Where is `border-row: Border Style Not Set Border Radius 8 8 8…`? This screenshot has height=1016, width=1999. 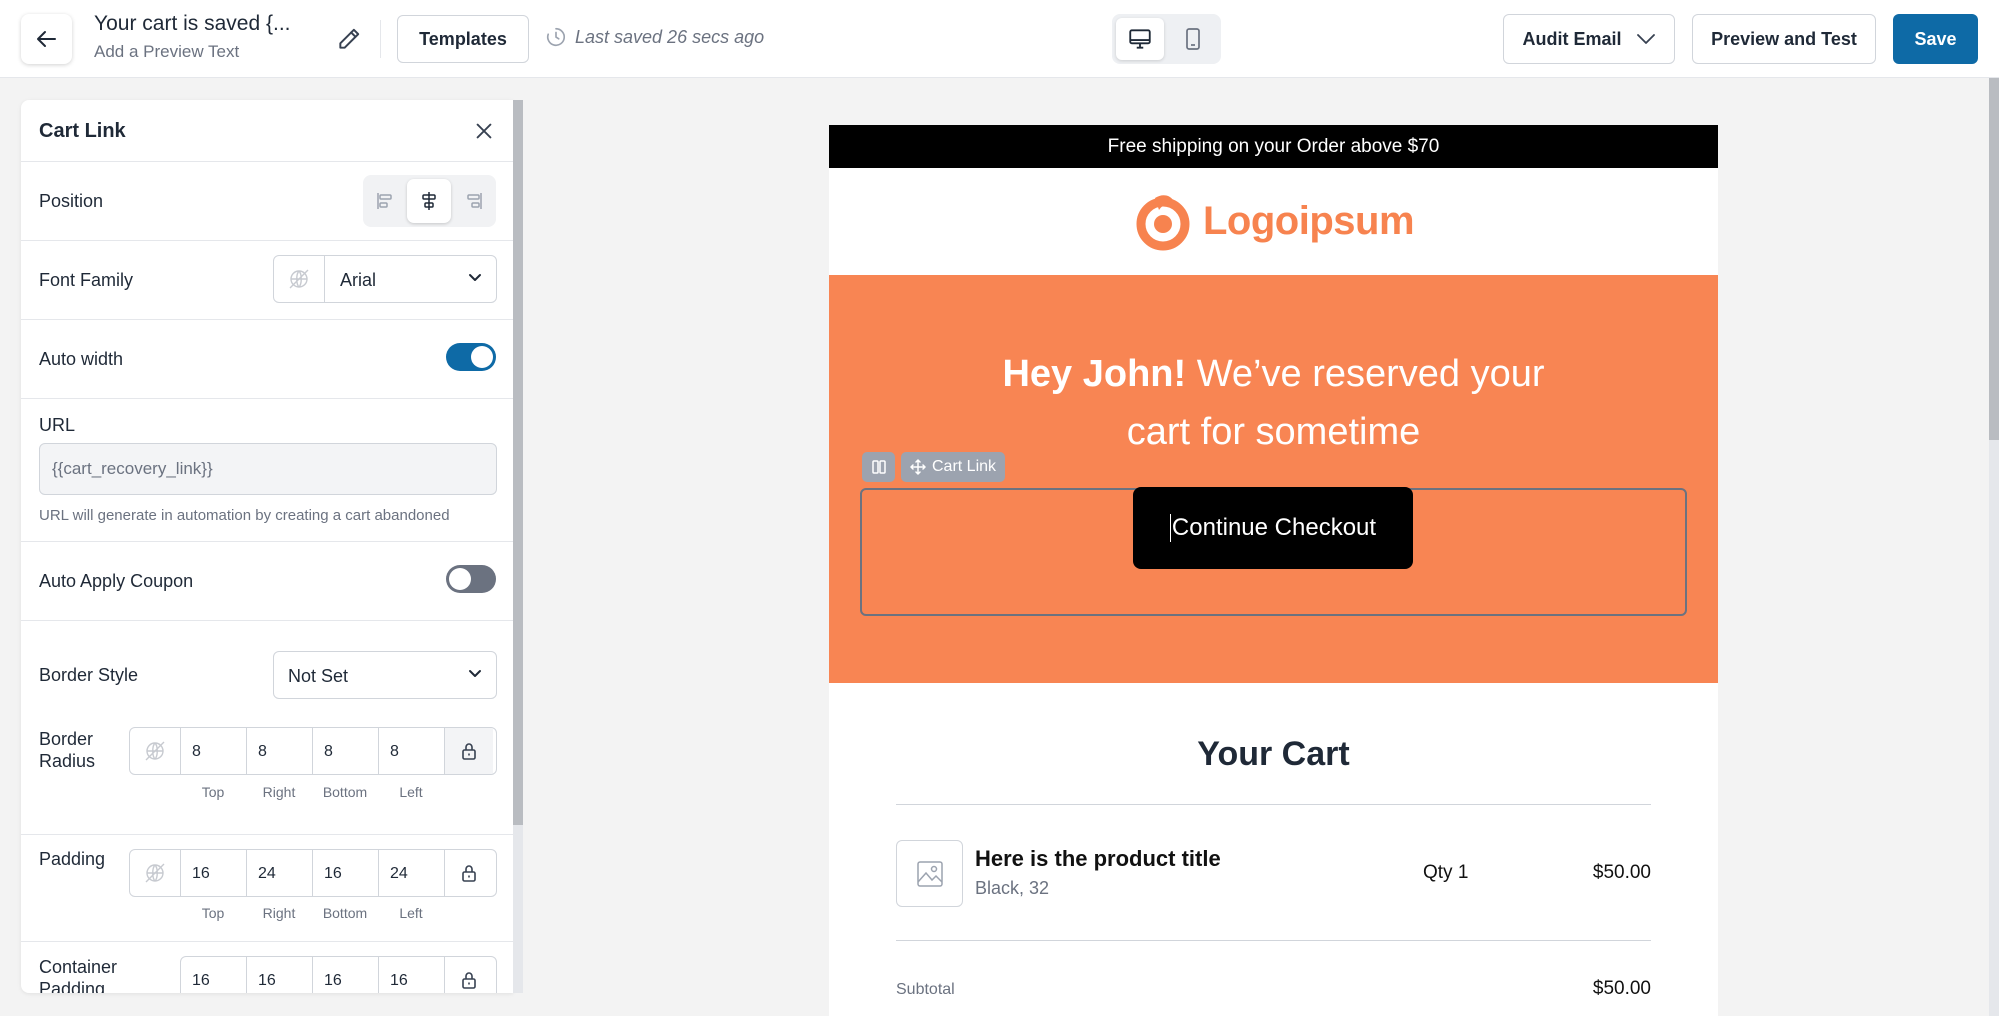 border-row: Border Style Not Set Border Radius 8 8 8… is located at coordinates (267, 728).